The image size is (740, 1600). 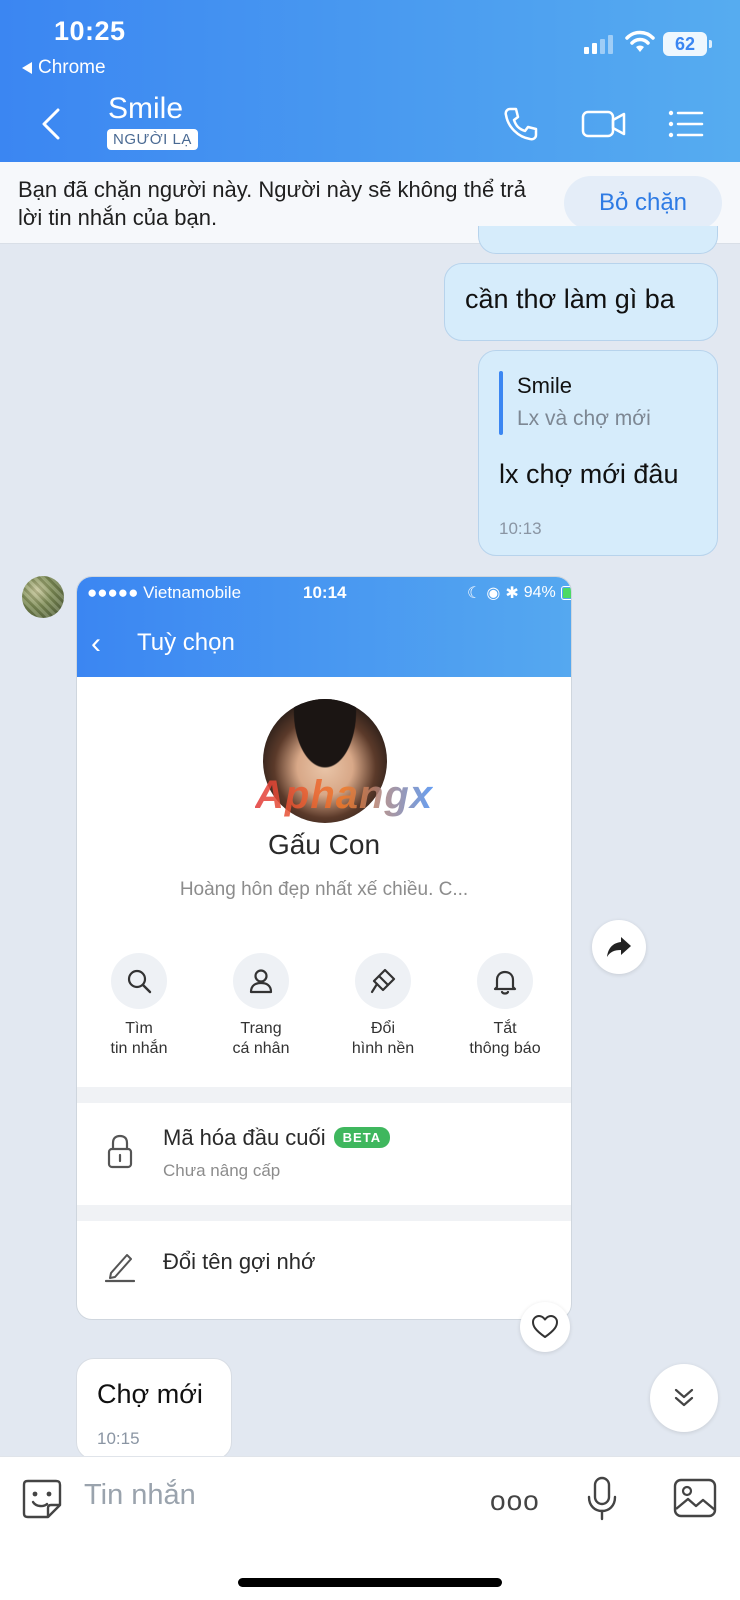 What do you see at coordinates (261, 1028) in the screenshot?
I see `quick-label-line1: Trang` at bounding box center [261, 1028].